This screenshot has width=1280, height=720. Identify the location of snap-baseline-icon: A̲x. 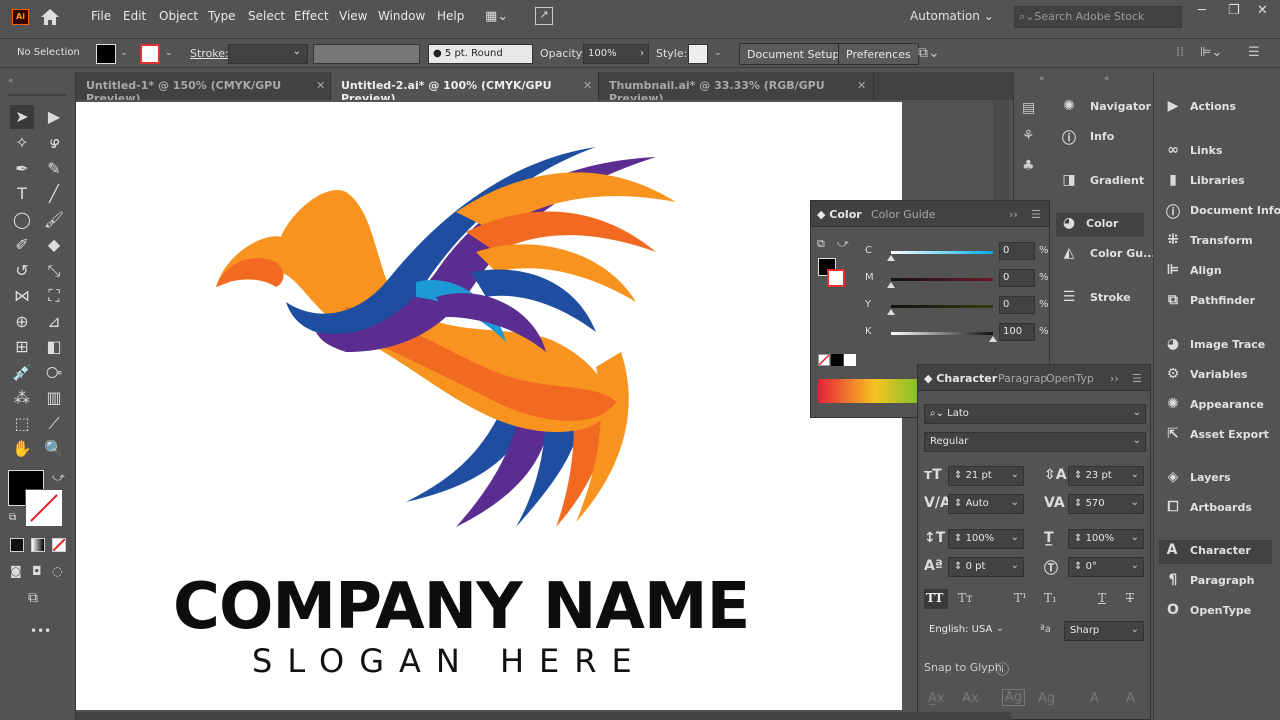
(936, 698).